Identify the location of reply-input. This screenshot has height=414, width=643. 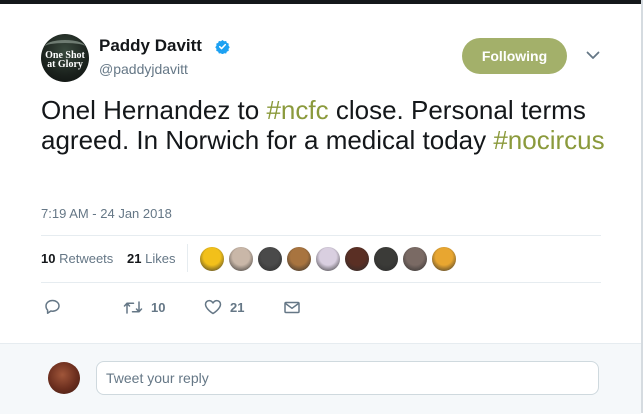
(347, 378).